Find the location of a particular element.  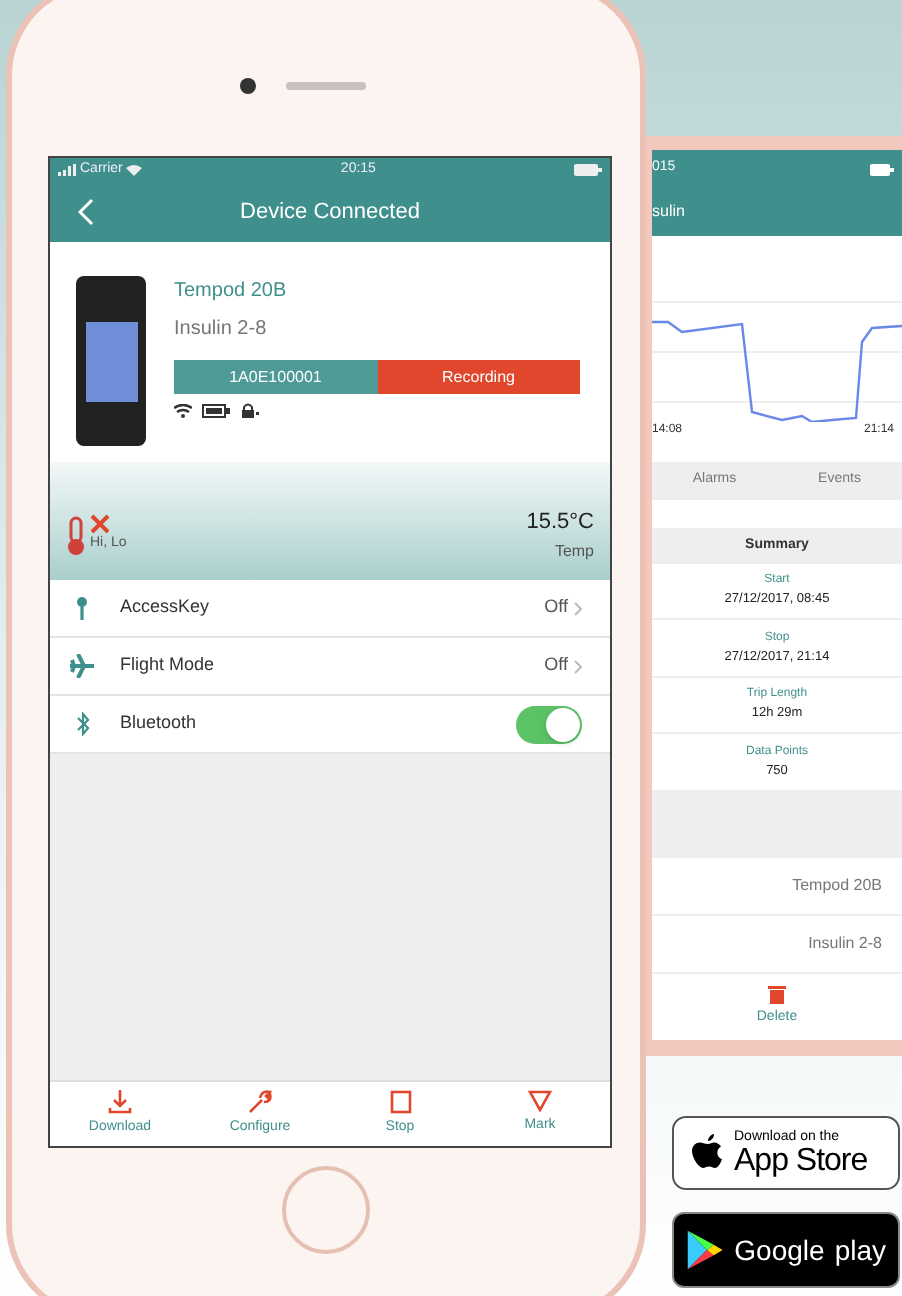

setting-label: Flight Mode is located at coordinates (168, 665).